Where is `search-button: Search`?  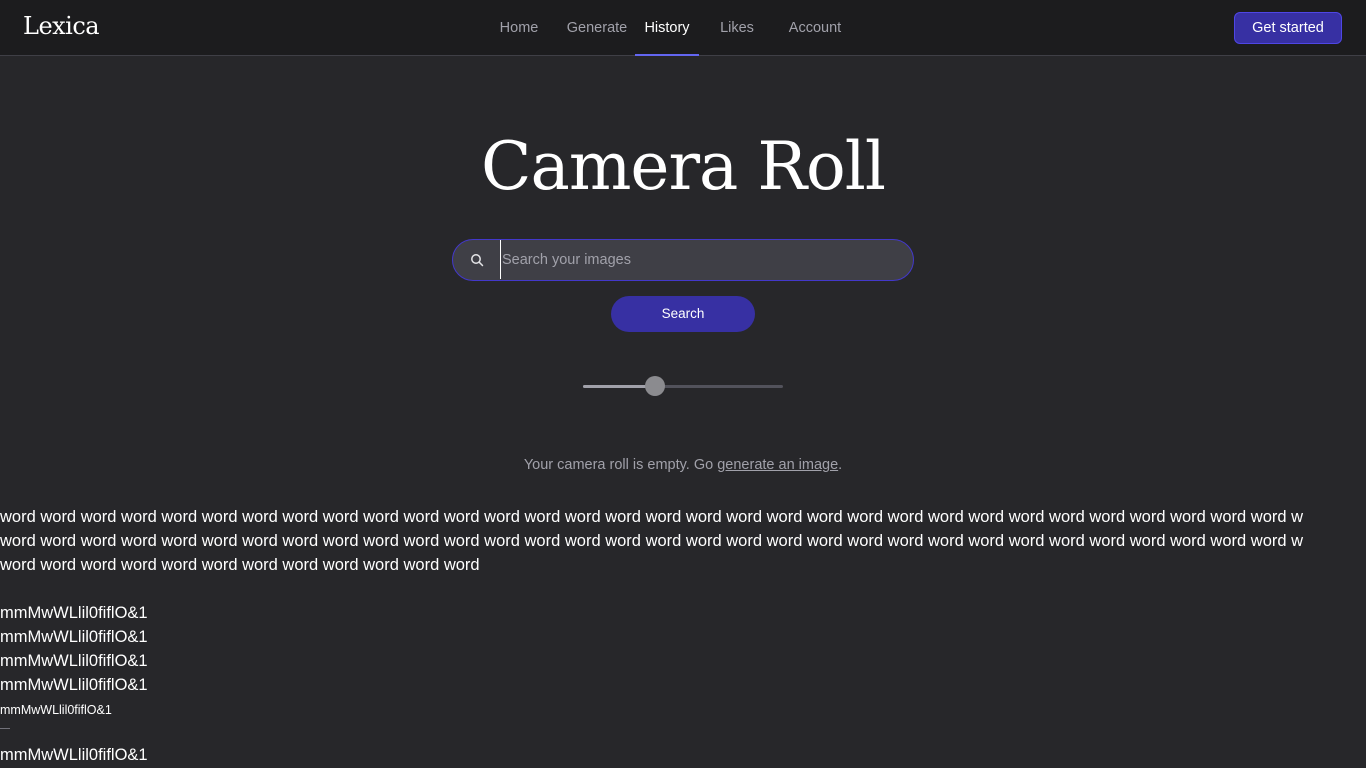
search-button: Search is located at coordinates (683, 314).